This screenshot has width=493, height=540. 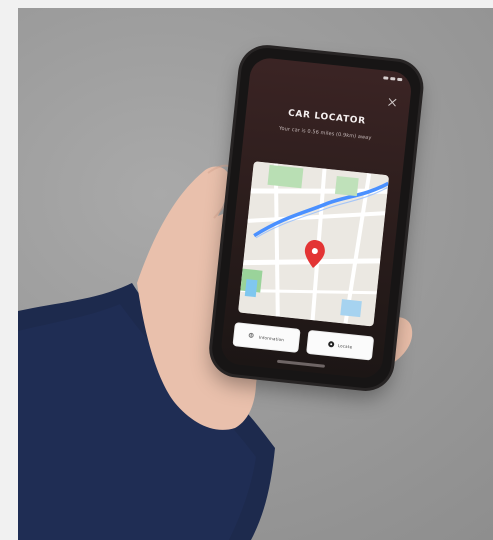 I want to click on target-icon, so click(x=331, y=344).